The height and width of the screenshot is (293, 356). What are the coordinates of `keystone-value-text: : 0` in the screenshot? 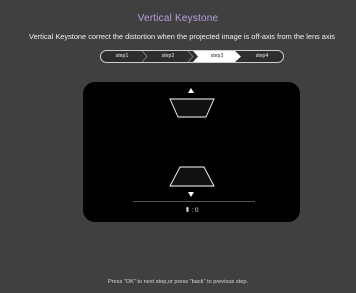 It's located at (195, 210).